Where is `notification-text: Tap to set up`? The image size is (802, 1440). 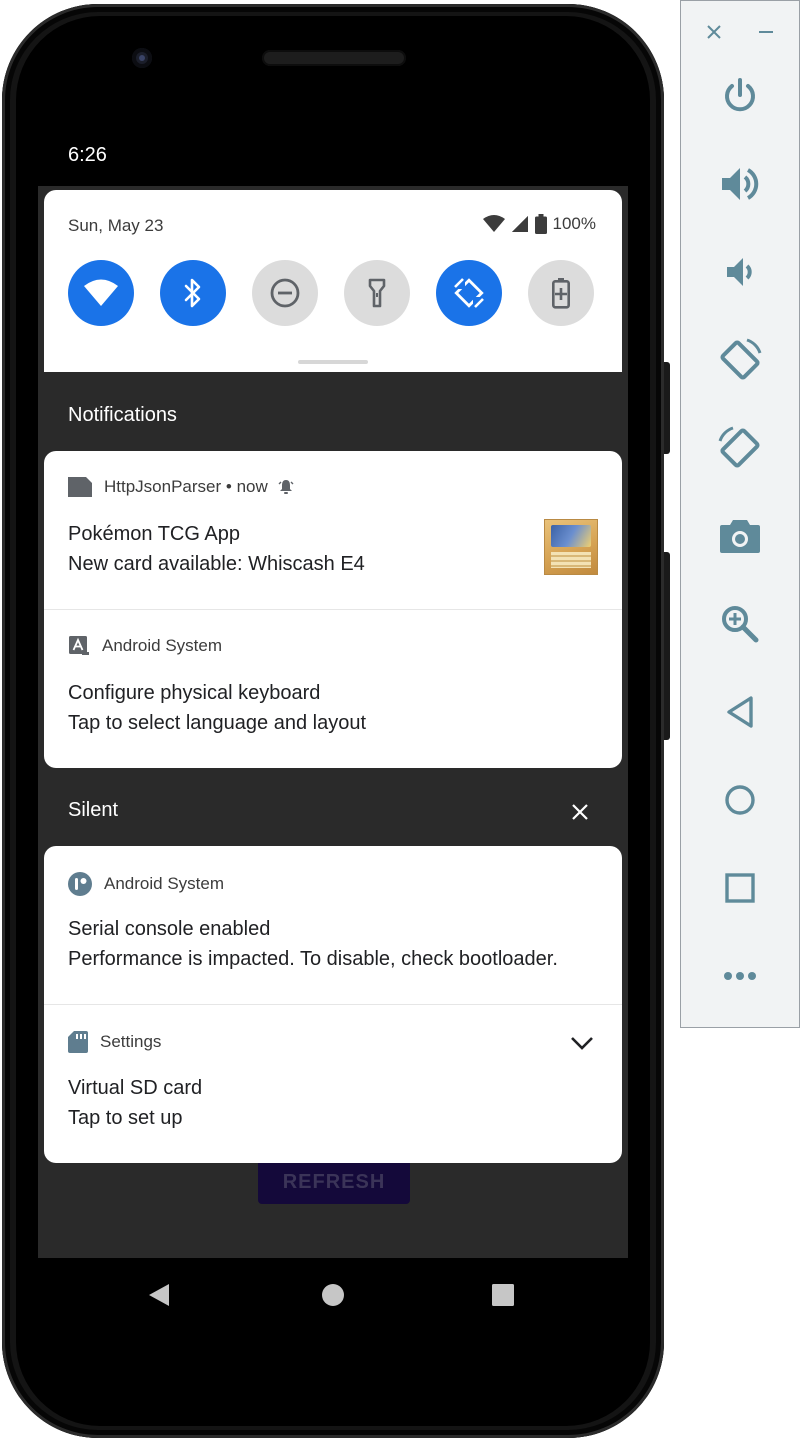
notification-text: Tap to set up is located at coordinates (125, 1118).